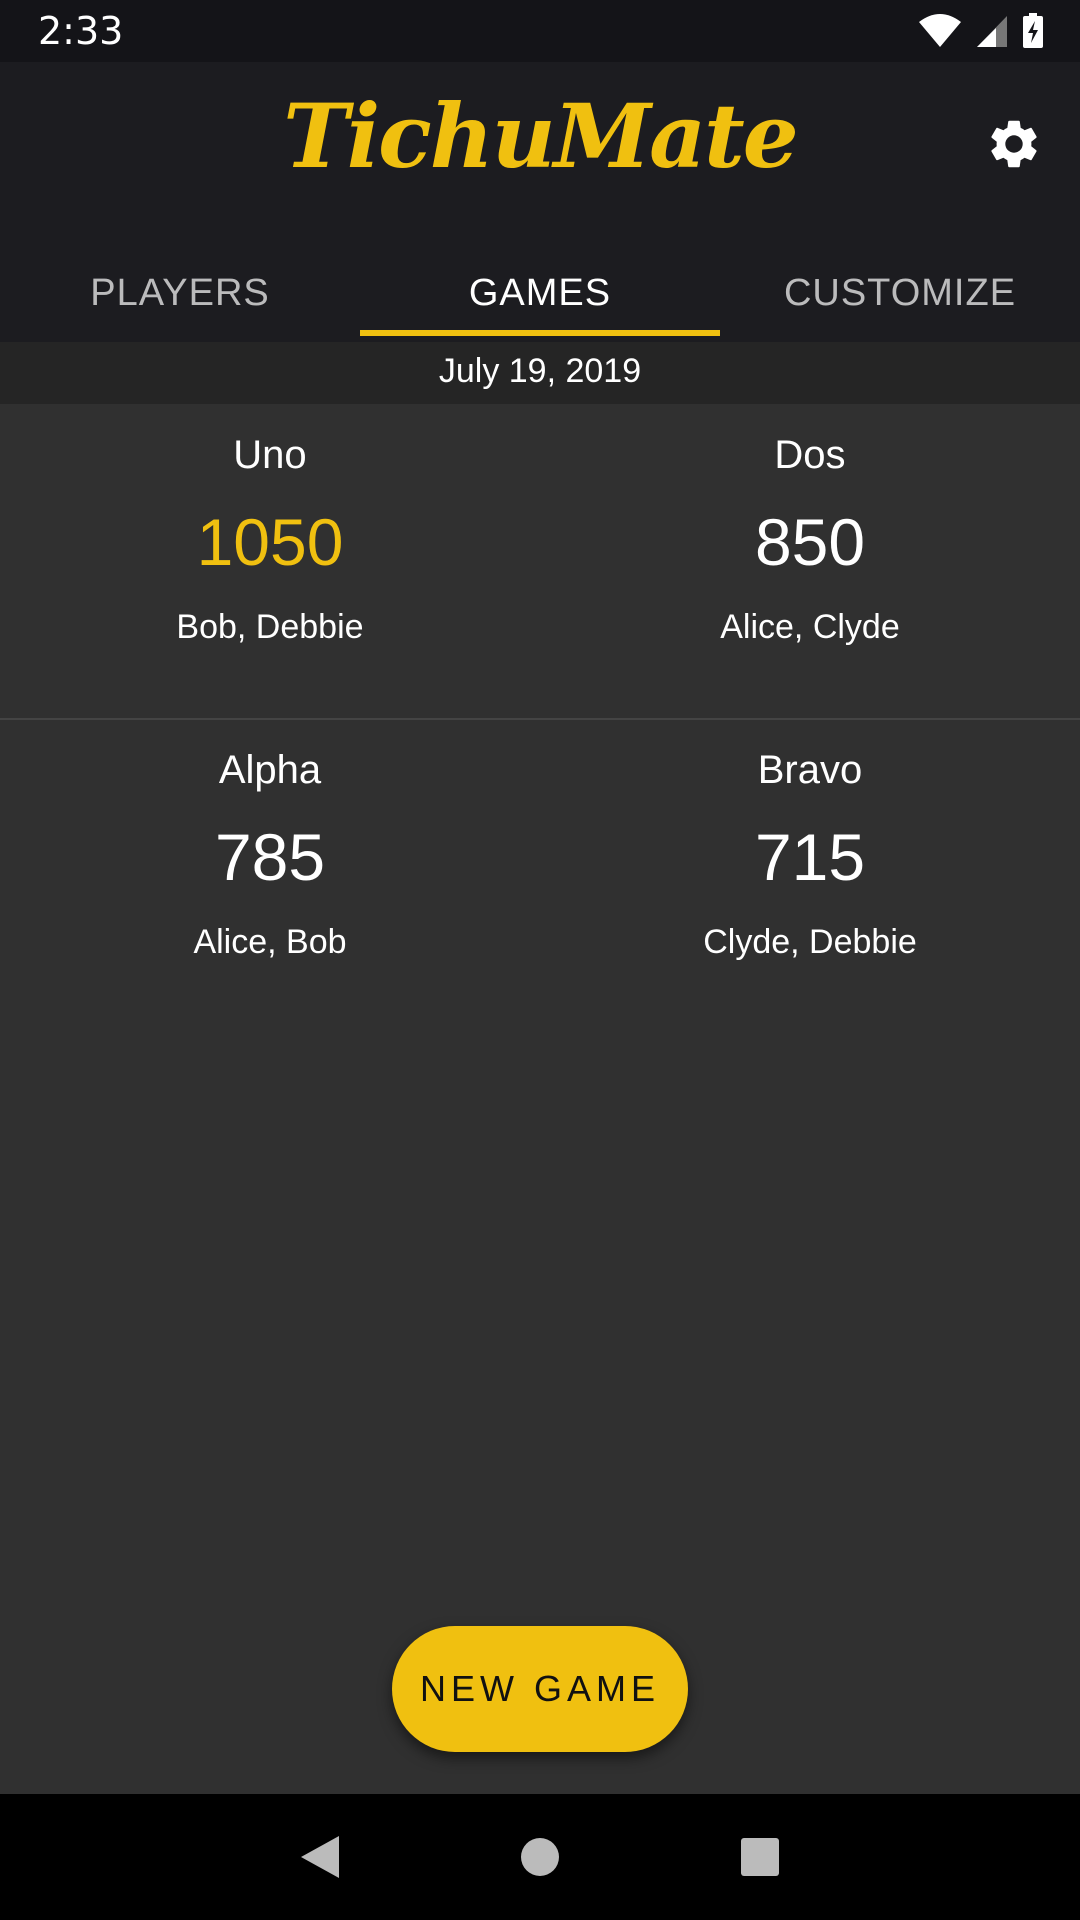 The image size is (1080, 1920). I want to click on team-score: 715, so click(810, 857).